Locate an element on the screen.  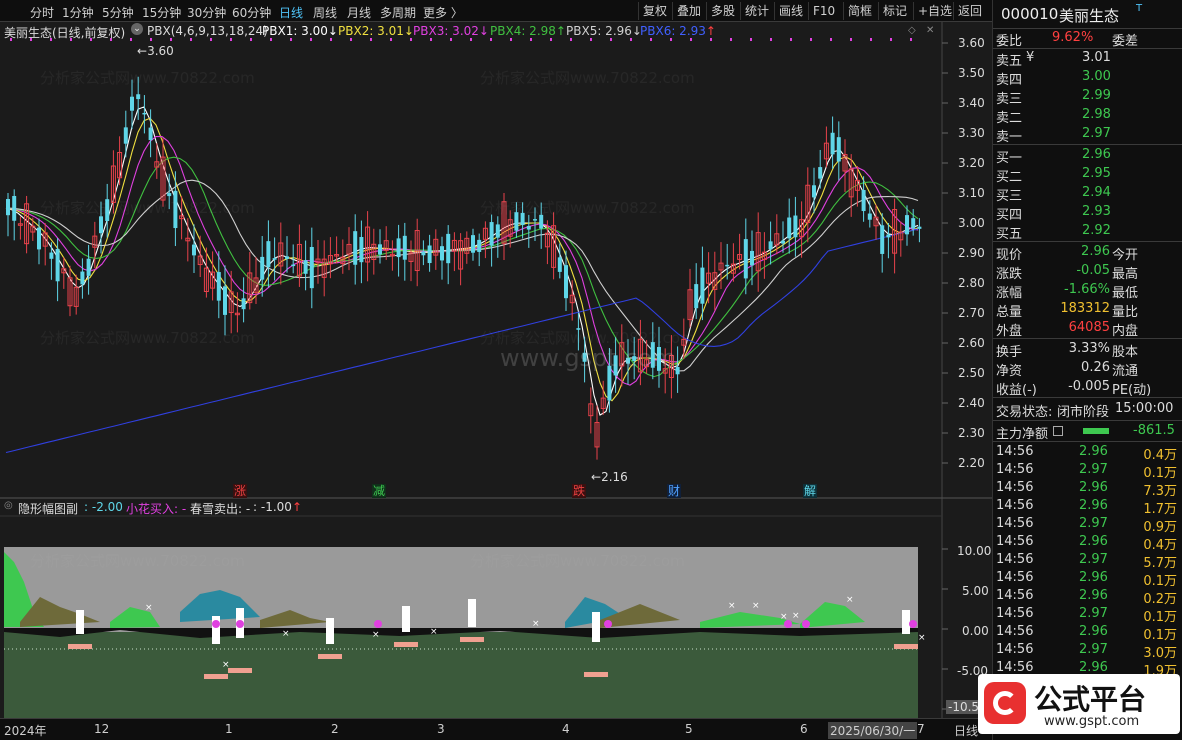
pbx5-legend: PBX5: 2.96↓ is located at coordinates (604, 31).